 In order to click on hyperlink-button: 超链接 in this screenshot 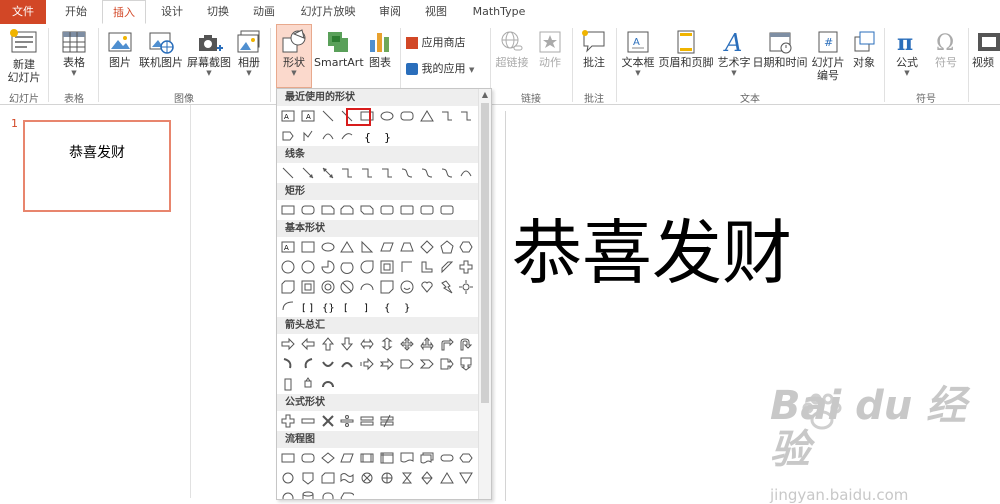, I will do `click(512, 48)`.